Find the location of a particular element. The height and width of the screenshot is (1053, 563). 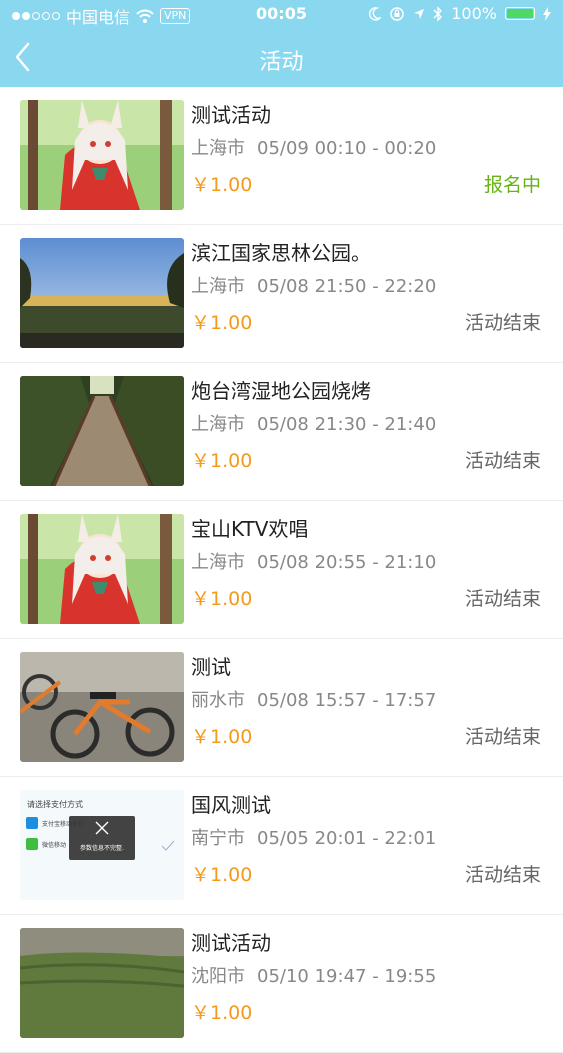

activity-meta: 上海市 05/08 21:30 - 21:40 is located at coordinates (313, 423).